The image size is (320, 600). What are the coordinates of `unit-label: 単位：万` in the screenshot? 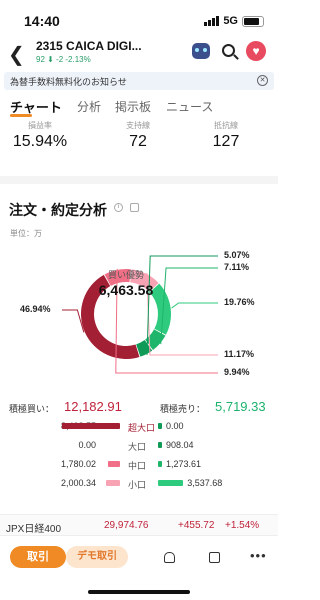 It's located at (26, 233).